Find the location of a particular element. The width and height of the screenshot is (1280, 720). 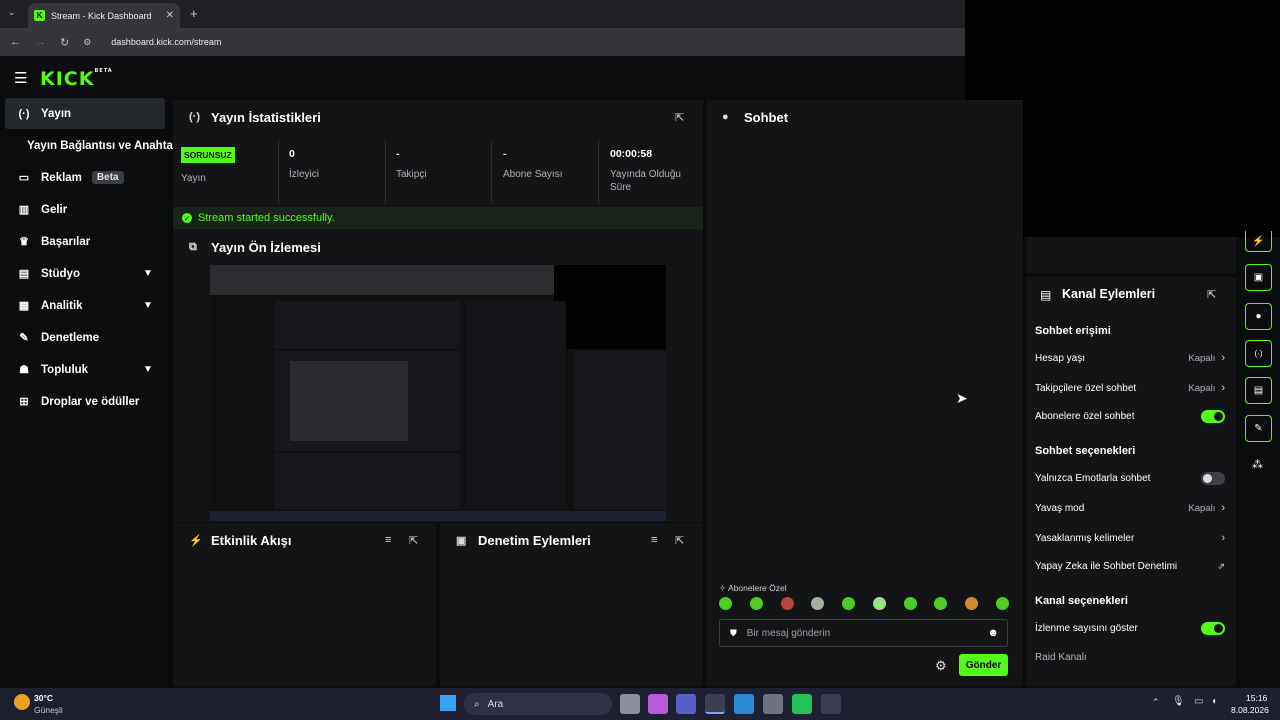

rail-document-icon: ▣ is located at coordinates (1258, 277).